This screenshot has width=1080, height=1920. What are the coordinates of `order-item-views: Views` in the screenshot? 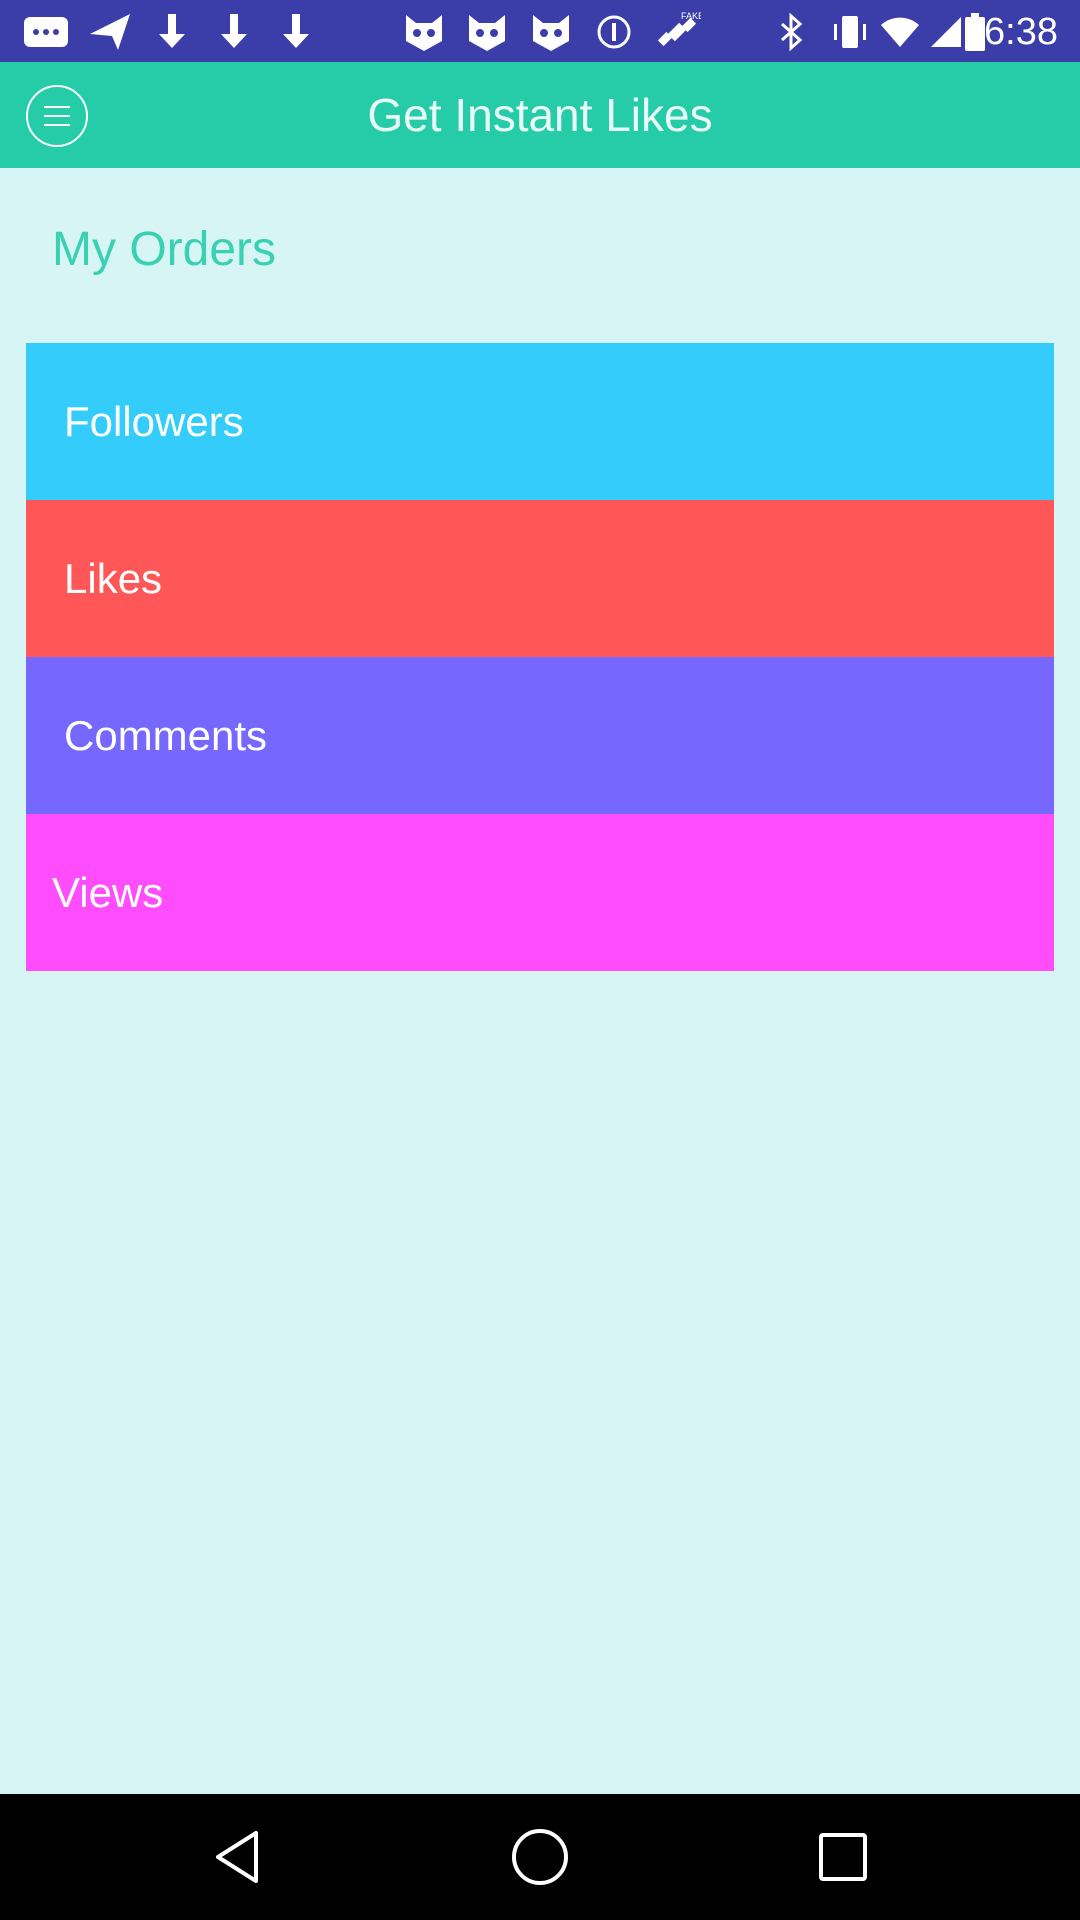 It's located at (540, 892).